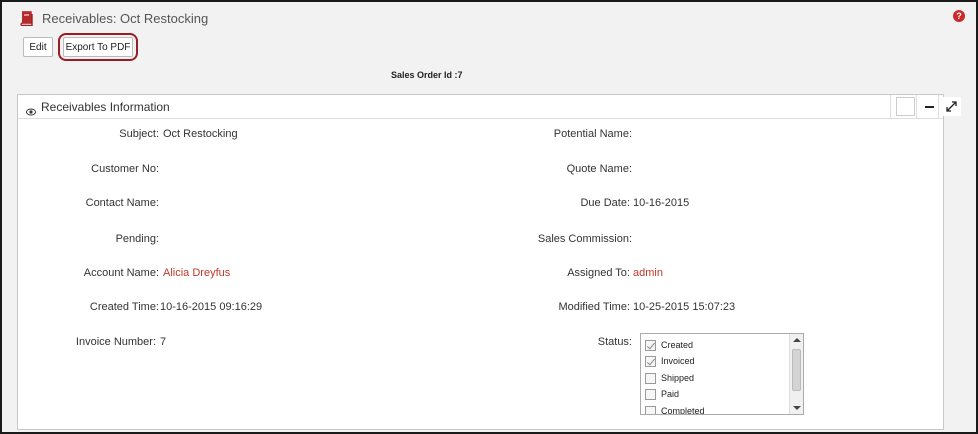 This screenshot has width=978, height=434. Describe the element at coordinates (722, 374) in the screenshot. I see `status-listbox: Created Invoiced Shipped Paid Completed` at that location.